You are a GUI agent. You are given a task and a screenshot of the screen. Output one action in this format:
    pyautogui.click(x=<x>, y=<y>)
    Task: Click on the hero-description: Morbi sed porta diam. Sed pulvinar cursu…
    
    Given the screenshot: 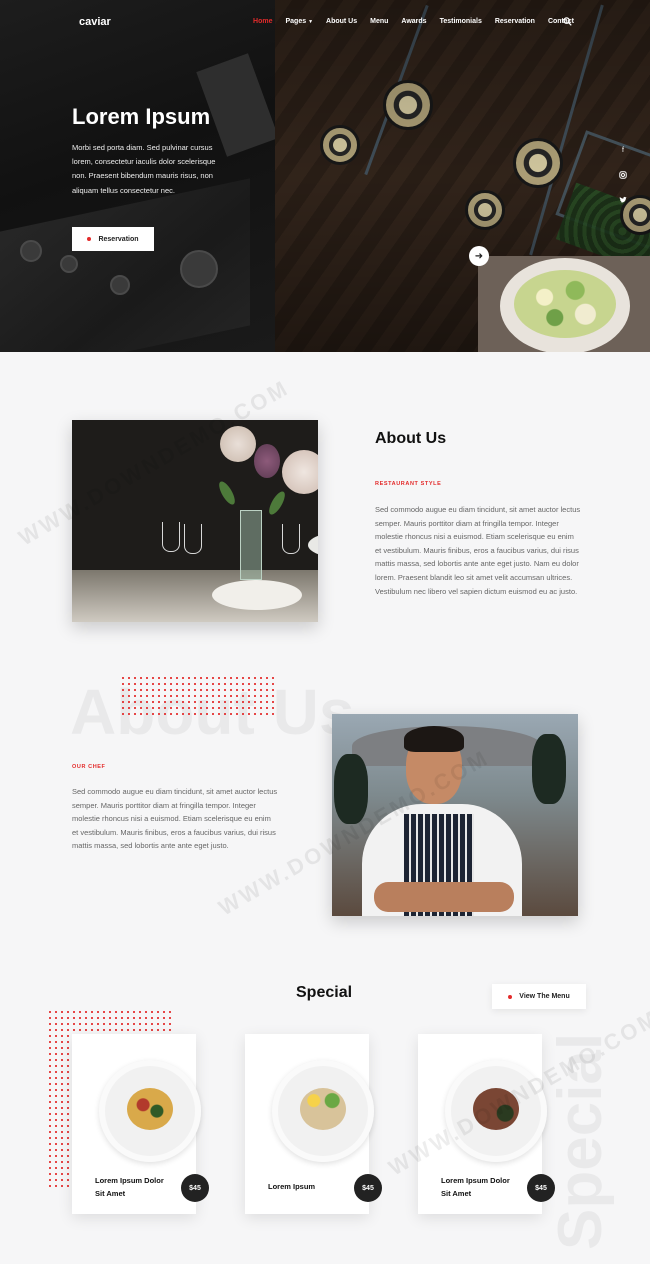 What is the action you would take?
    pyautogui.click(x=144, y=169)
    